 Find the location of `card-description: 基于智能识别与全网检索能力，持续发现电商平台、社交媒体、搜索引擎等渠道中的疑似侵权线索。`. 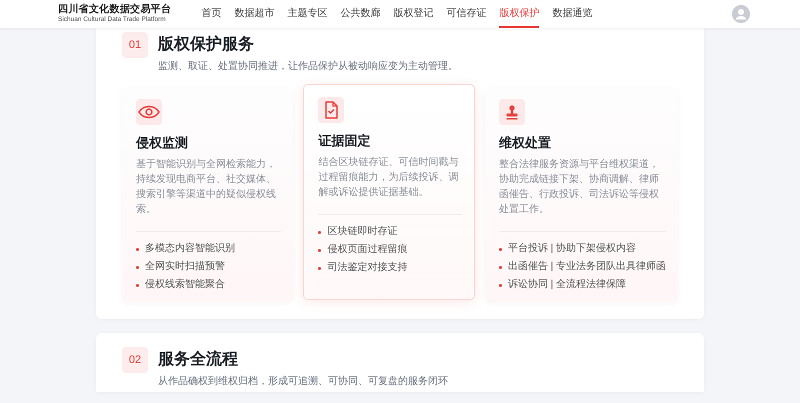

card-description: 基于智能识别与全网检索能力，持续发现电商平台、社交媒体、搜索引擎等渠道中的疑似侵权线索。 is located at coordinates (206, 187).